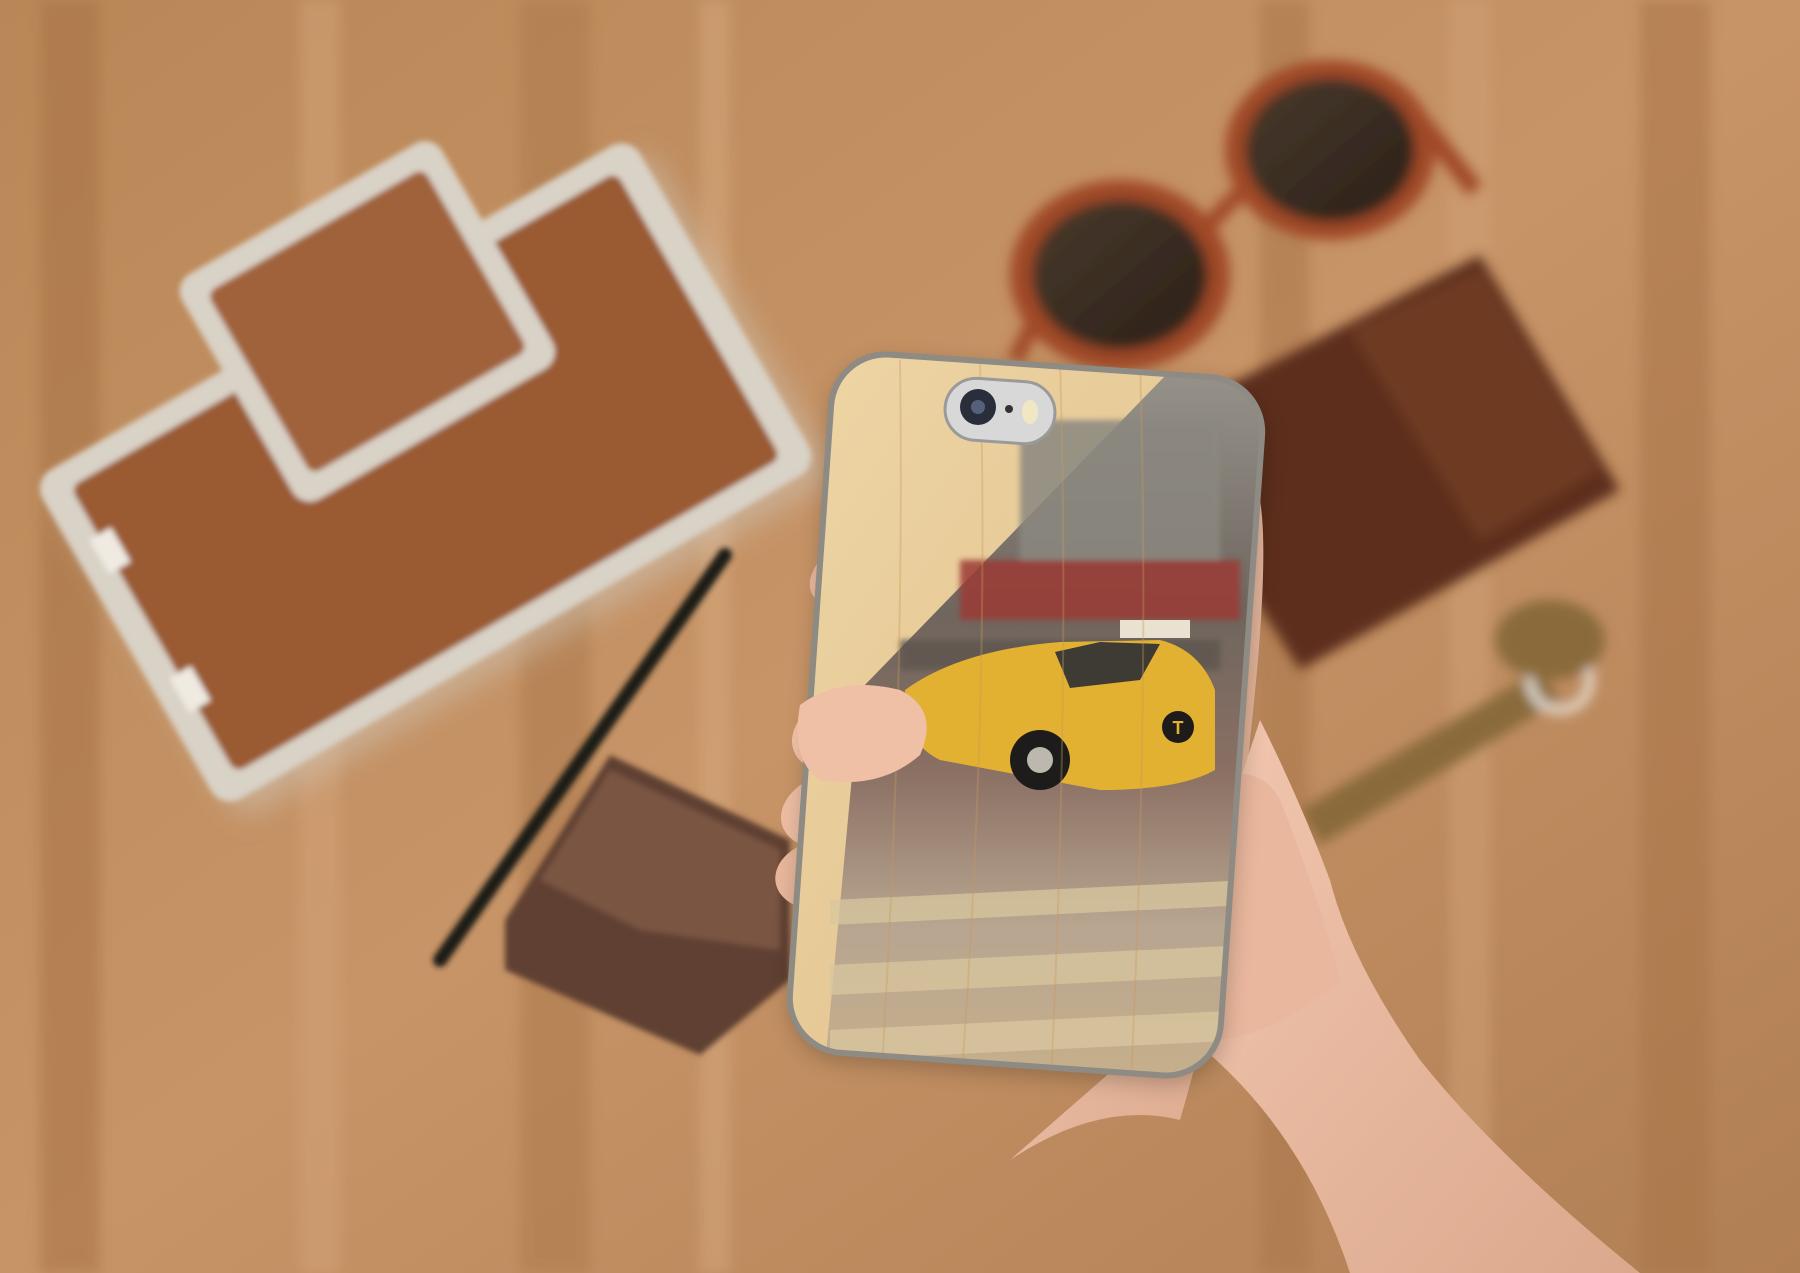  I want to click on camera-cutout, so click(1000, 411).